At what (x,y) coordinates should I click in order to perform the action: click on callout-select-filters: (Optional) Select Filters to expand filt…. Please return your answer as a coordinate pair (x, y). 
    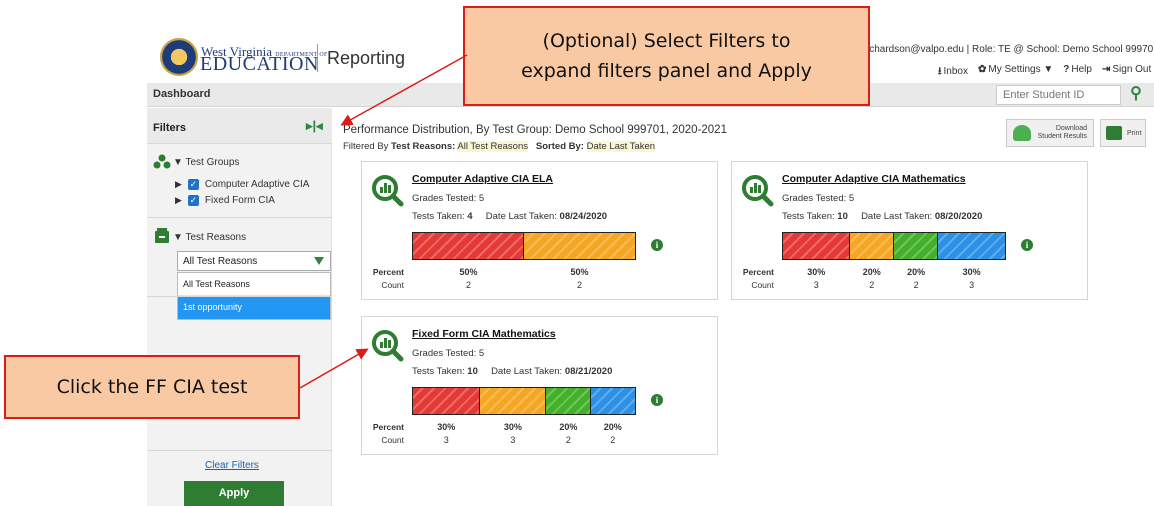
    Looking at the image, I should click on (666, 56).